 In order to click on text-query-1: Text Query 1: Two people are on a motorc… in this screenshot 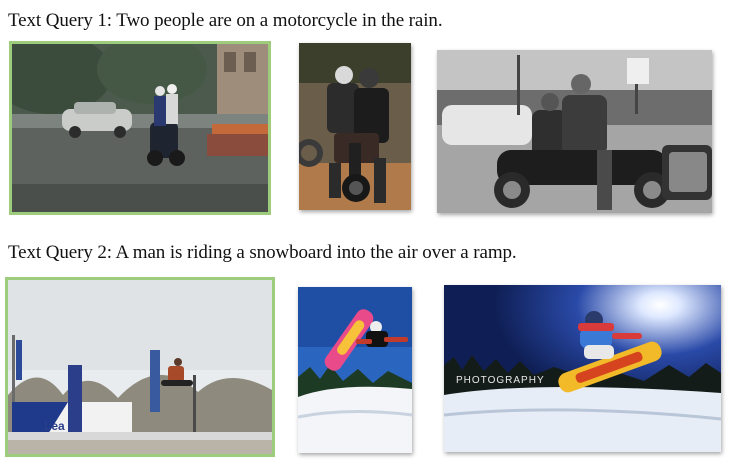, I will do `click(225, 20)`.